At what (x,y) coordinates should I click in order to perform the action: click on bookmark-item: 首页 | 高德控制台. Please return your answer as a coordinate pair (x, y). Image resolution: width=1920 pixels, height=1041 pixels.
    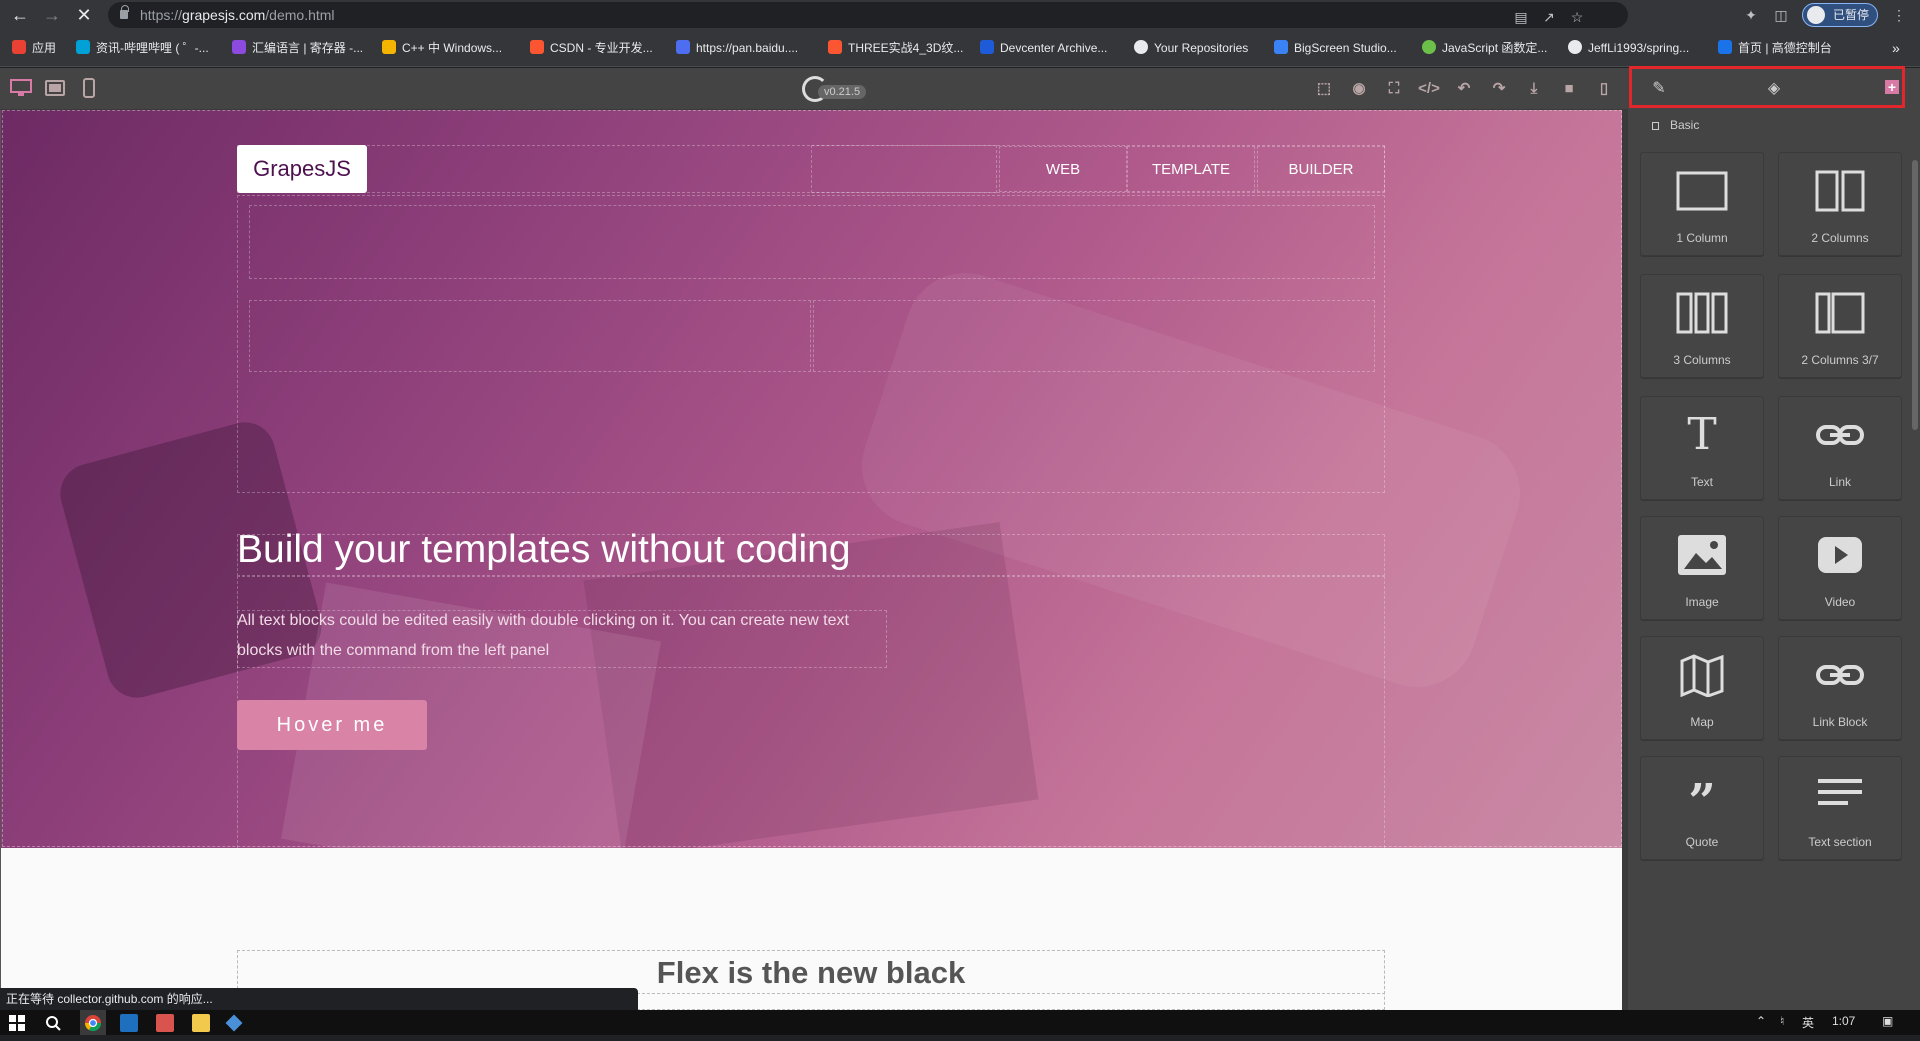
    Looking at the image, I should click on (1775, 48).